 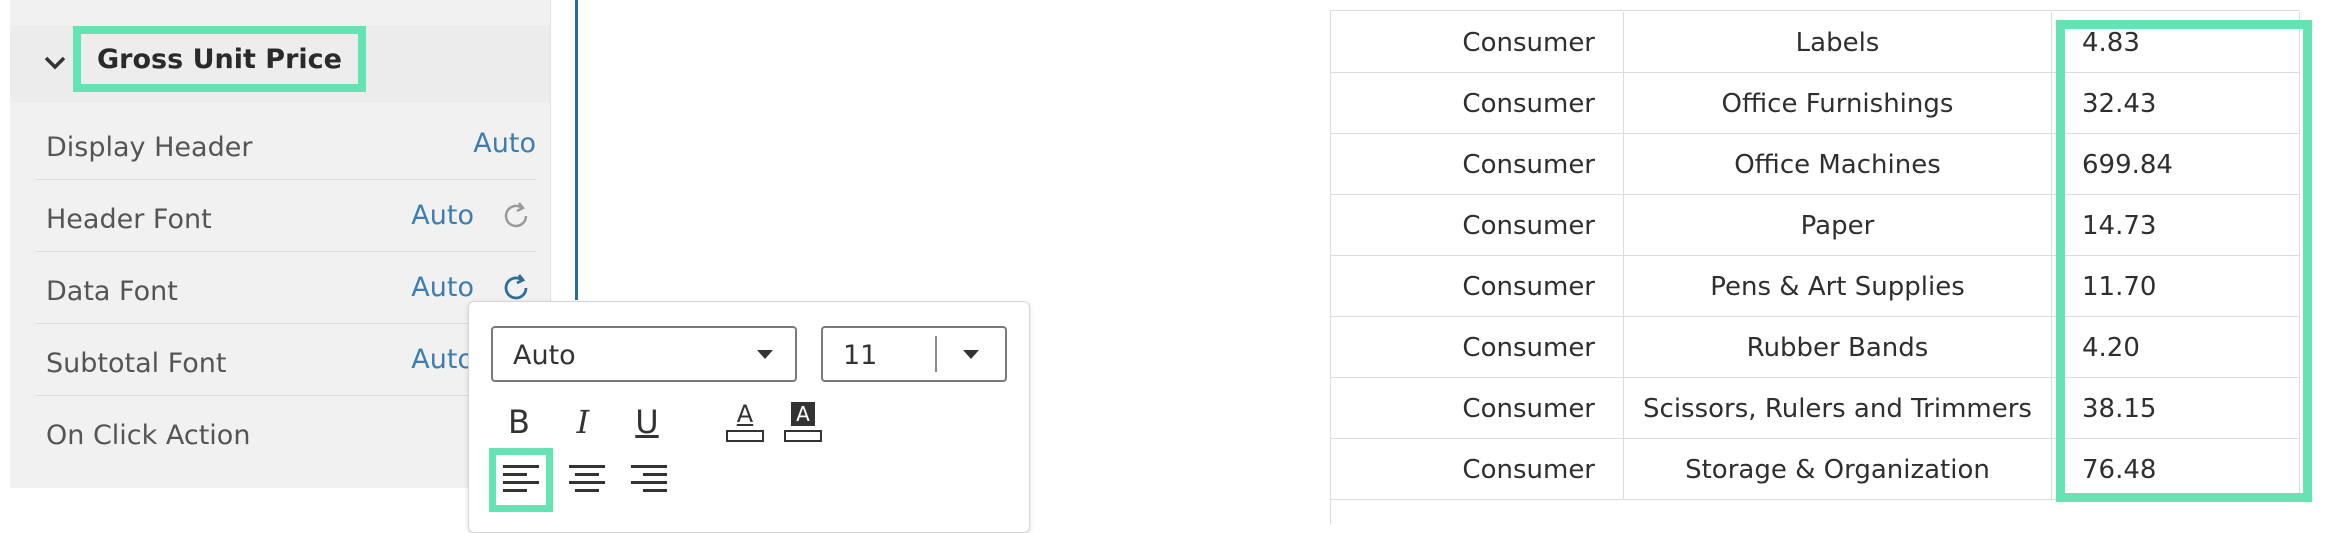 What do you see at coordinates (576, 150) in the screenshot?
I see `panel-divider` at bounding box center [576, 150].